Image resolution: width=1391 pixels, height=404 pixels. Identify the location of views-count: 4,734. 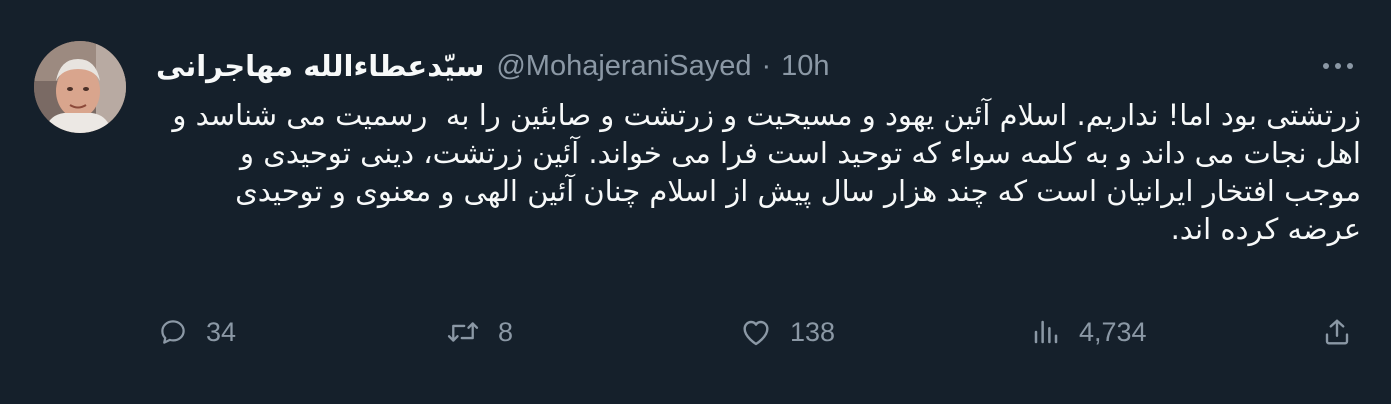
(1113, 331).